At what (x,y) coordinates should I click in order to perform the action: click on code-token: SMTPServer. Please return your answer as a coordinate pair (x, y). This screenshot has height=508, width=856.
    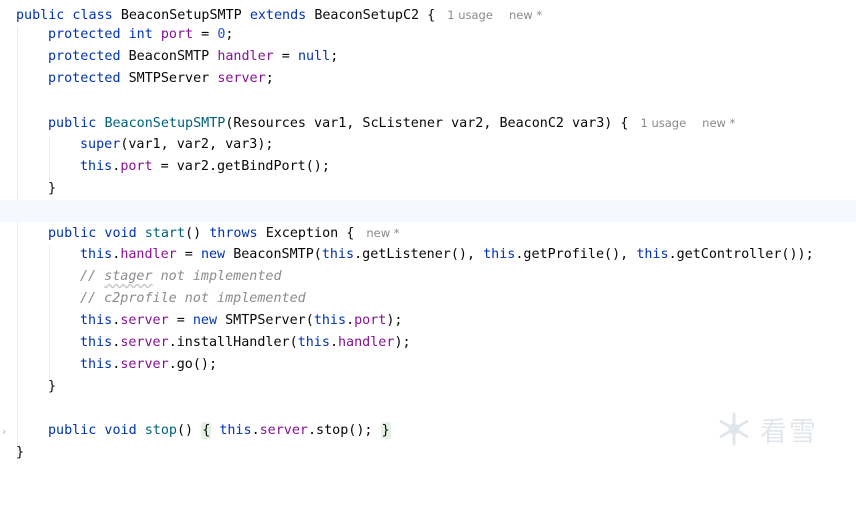
    Looking at the image, I should click on (173, 78).